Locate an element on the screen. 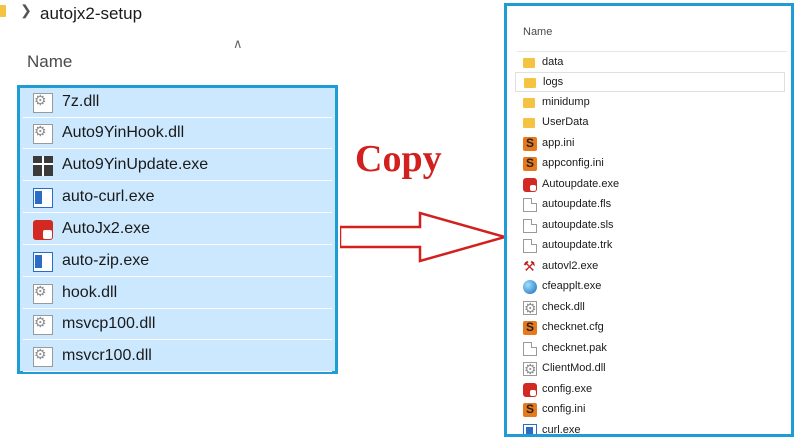 This screenshot has height=440, width=800. copy-label: Copy is located at coordinates (398, 159).